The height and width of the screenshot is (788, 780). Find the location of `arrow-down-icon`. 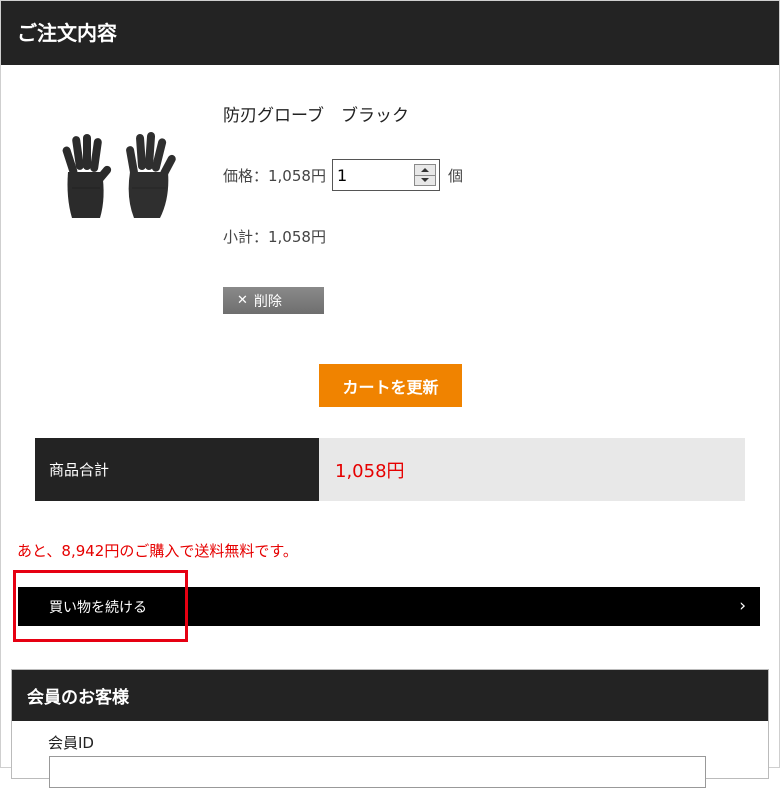

arrow-down-icon is located at coordinates (424, 180).